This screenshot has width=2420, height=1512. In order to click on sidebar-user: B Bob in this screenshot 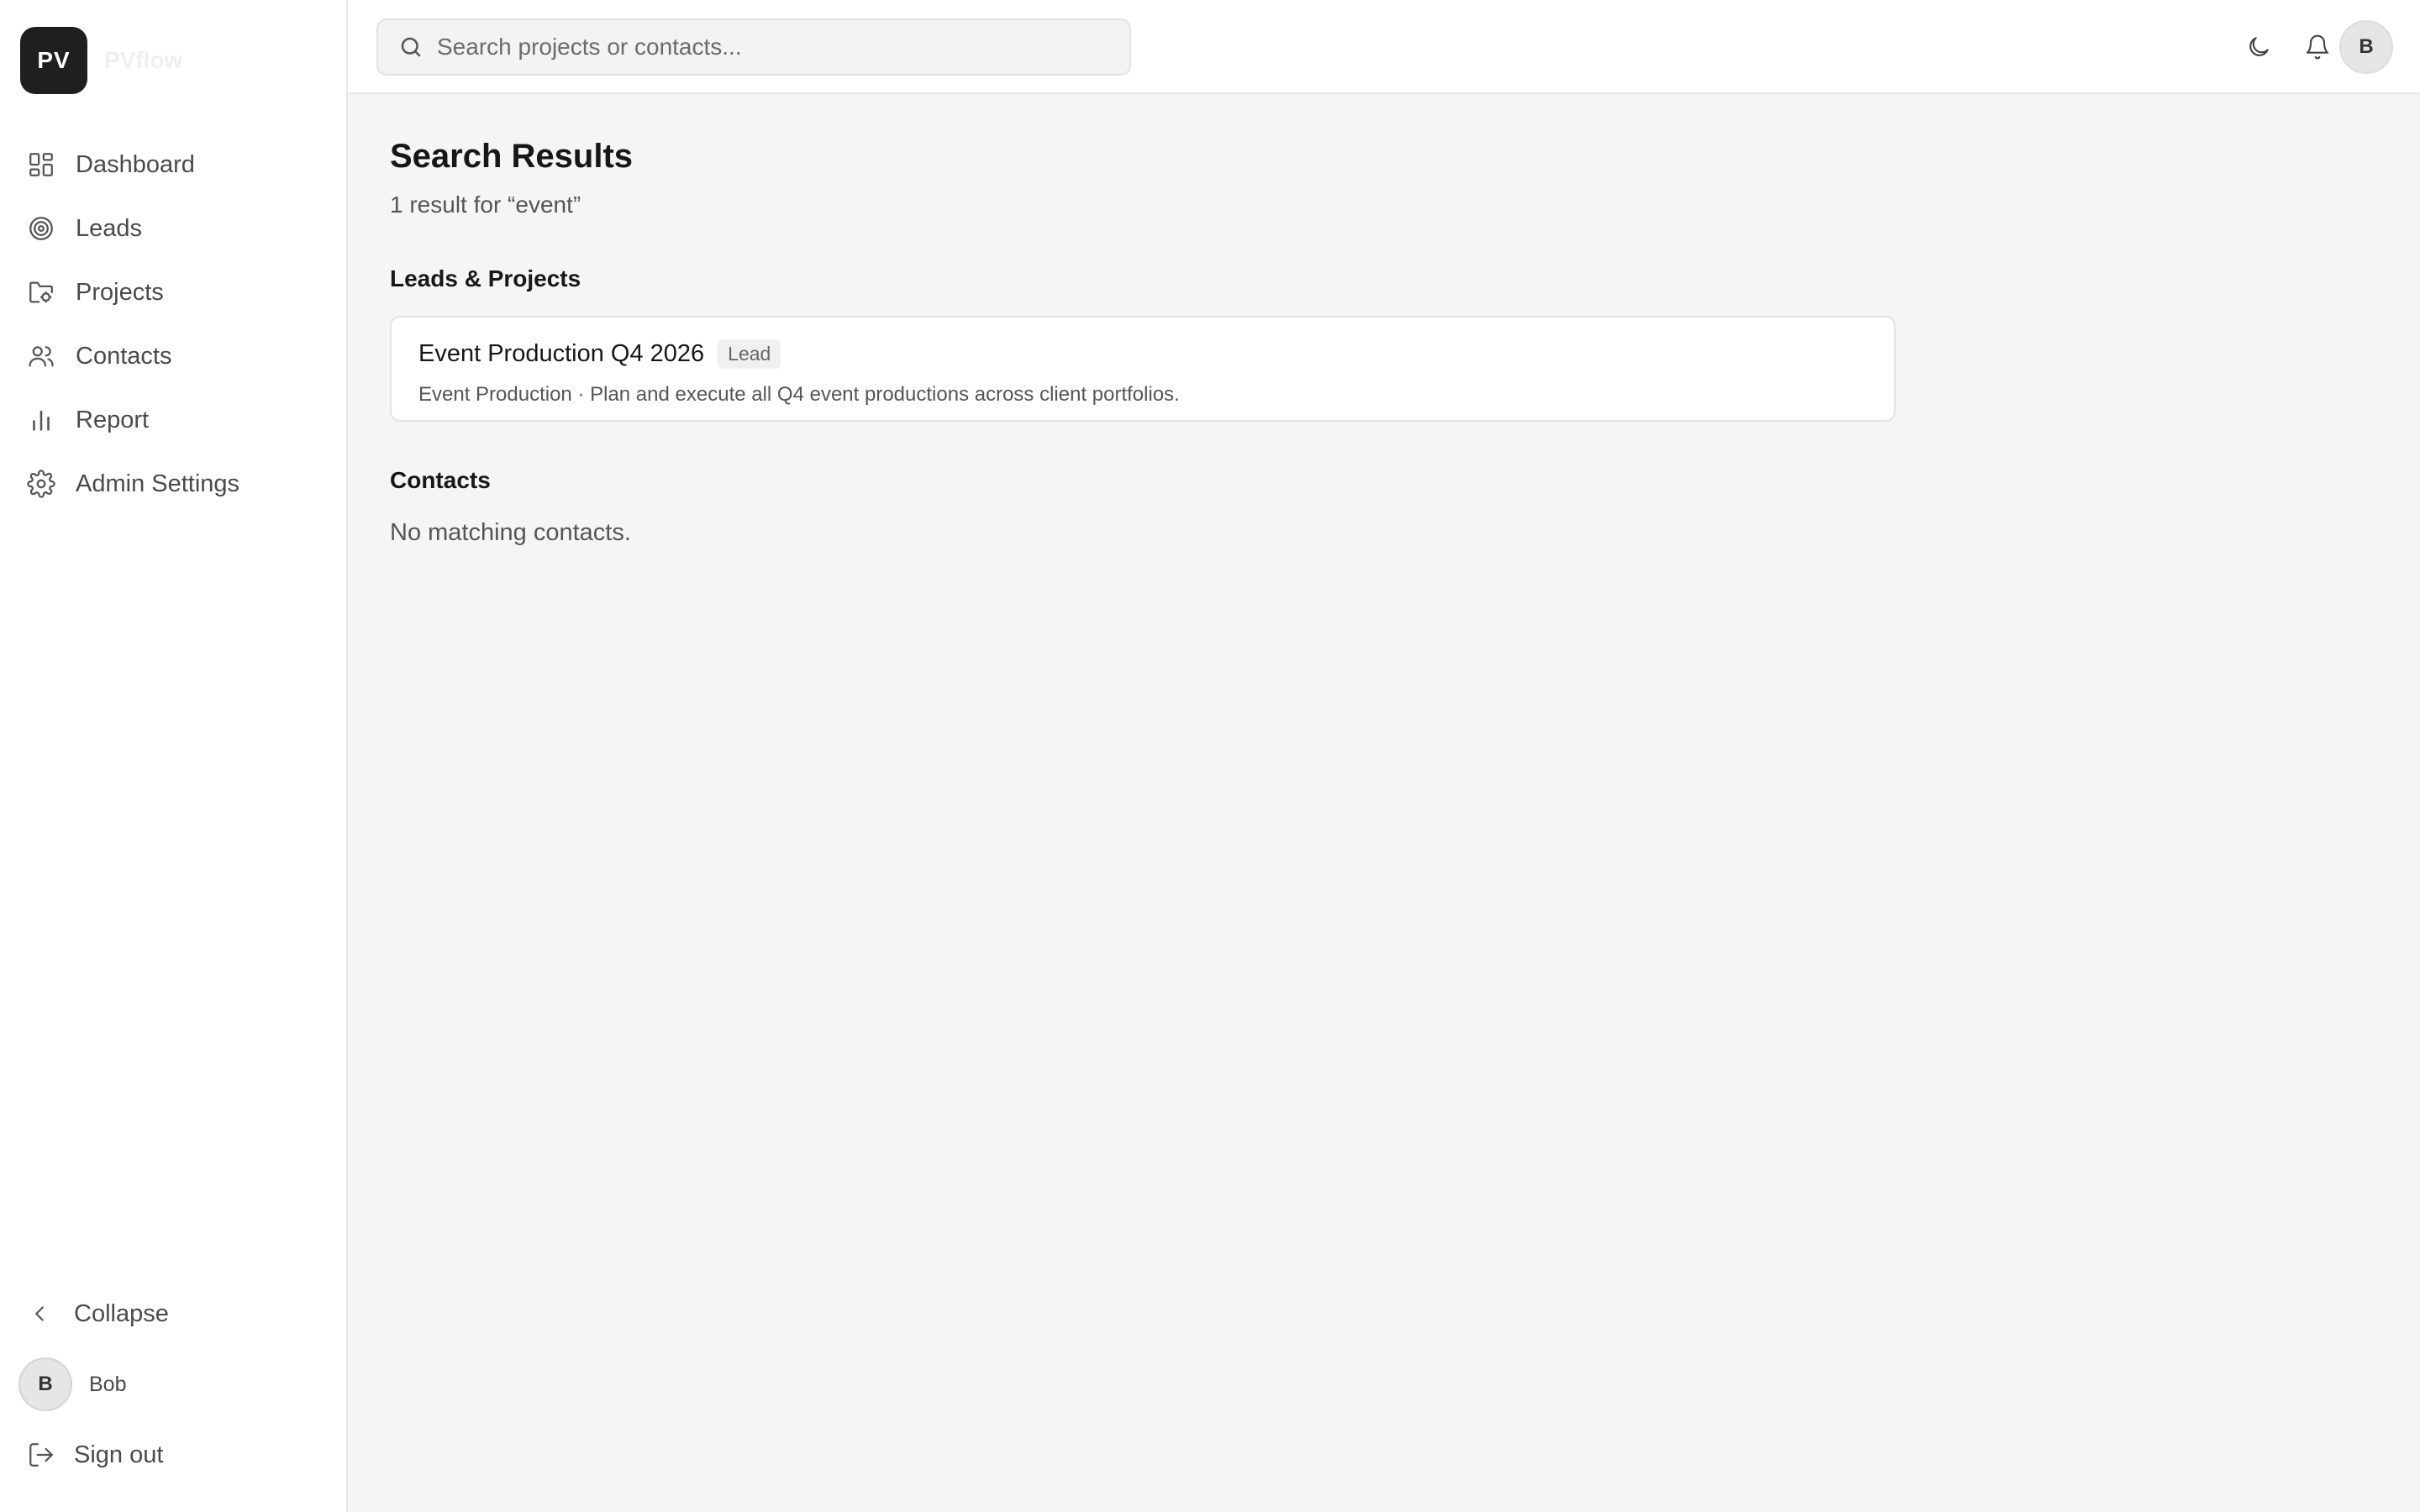, I will do `click(72, 1384)`.